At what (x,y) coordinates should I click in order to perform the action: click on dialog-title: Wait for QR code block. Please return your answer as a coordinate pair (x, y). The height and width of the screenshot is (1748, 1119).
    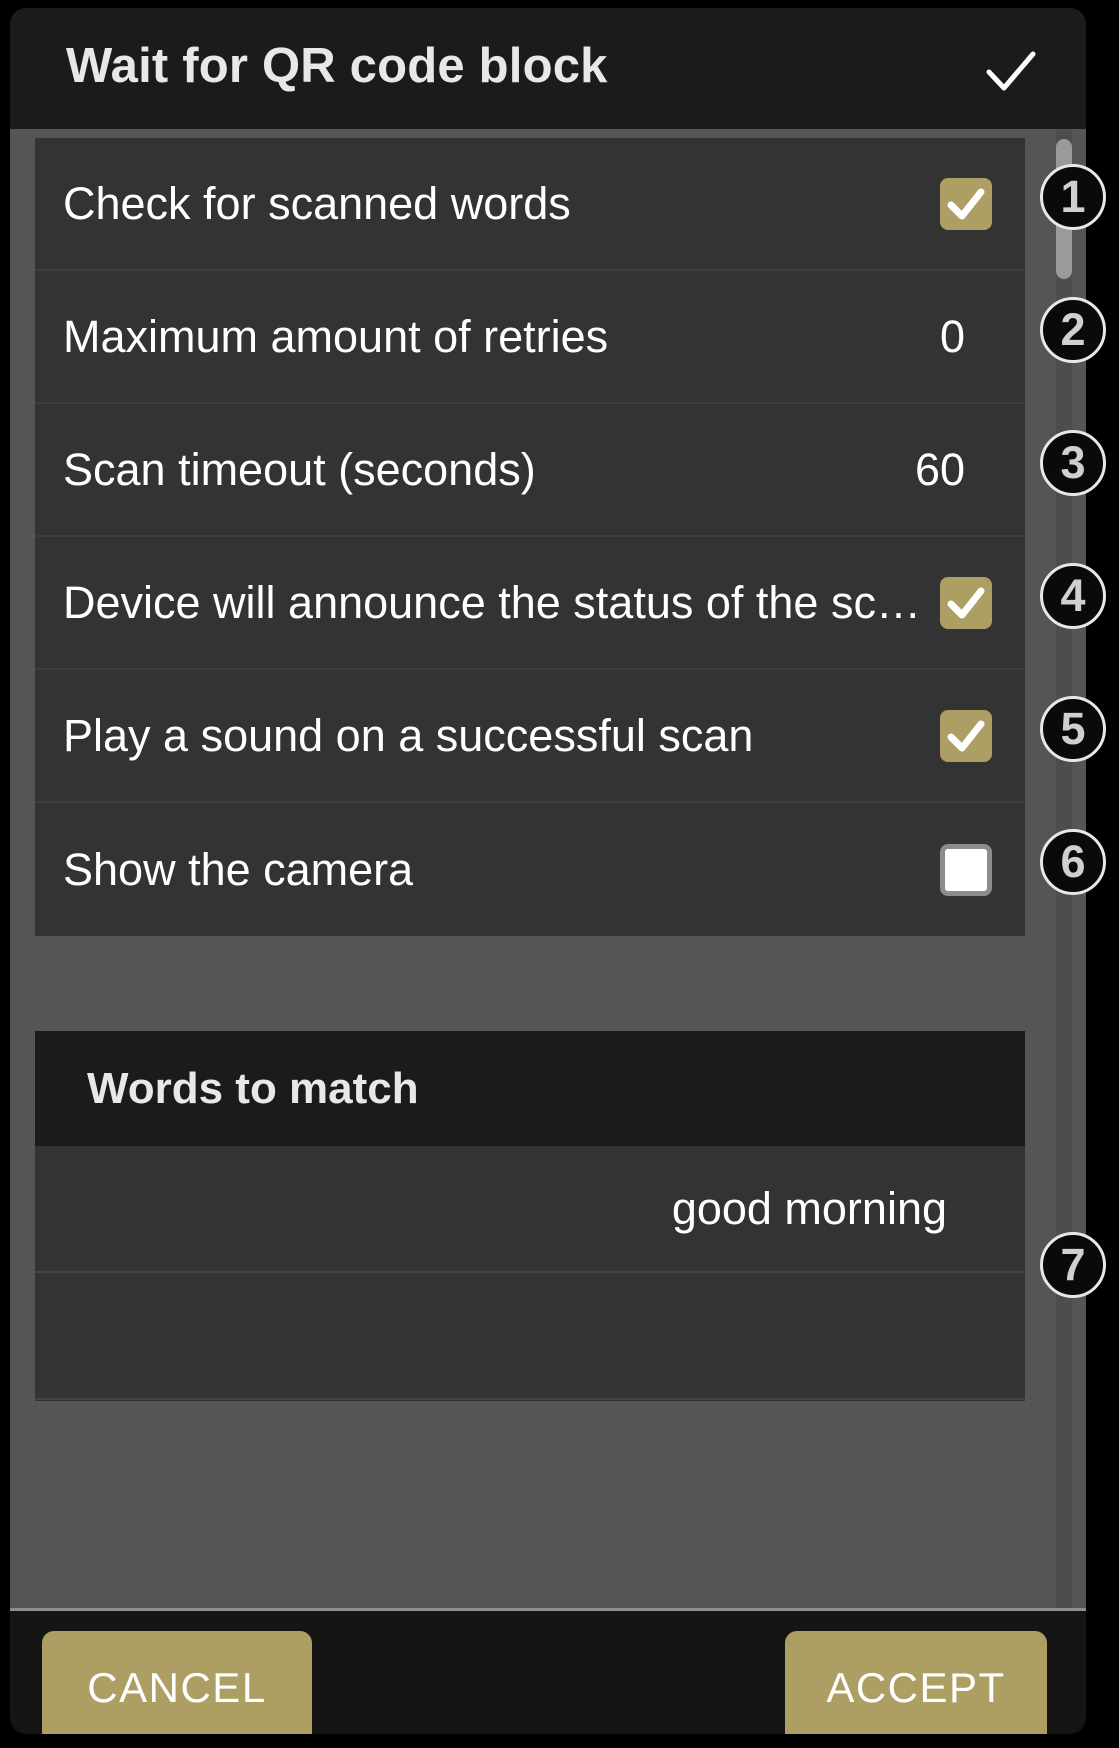
    Looking at the image, I should click on (337, 66).